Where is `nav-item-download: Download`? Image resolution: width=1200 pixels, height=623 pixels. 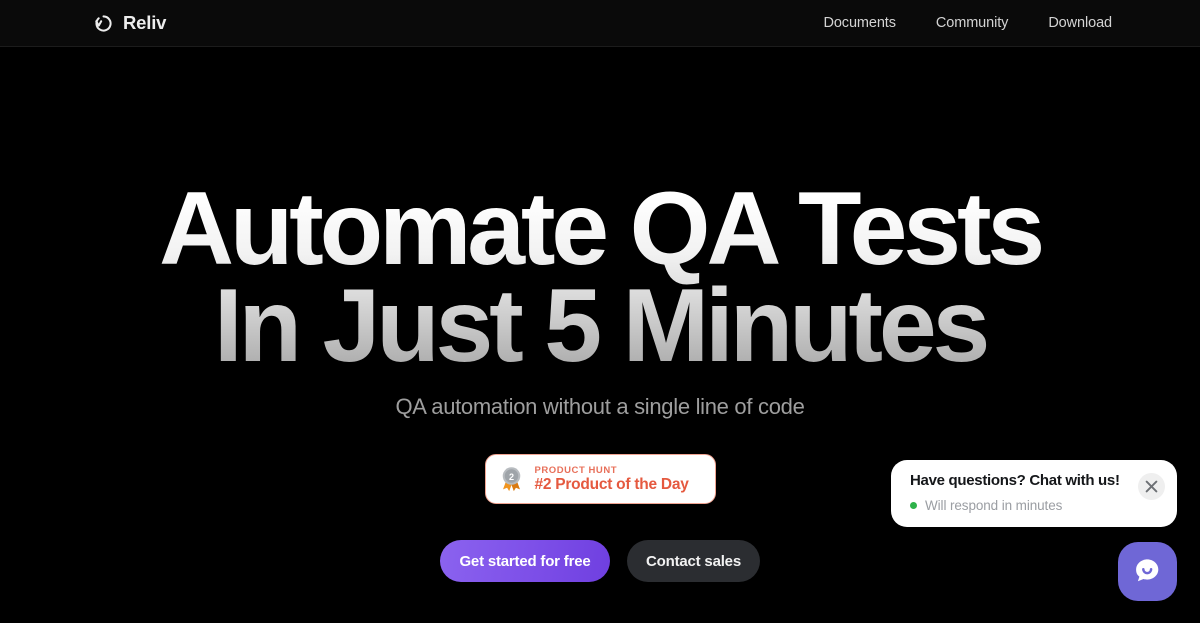
nav-item-download: Download is located at coordinates (1080, 23).